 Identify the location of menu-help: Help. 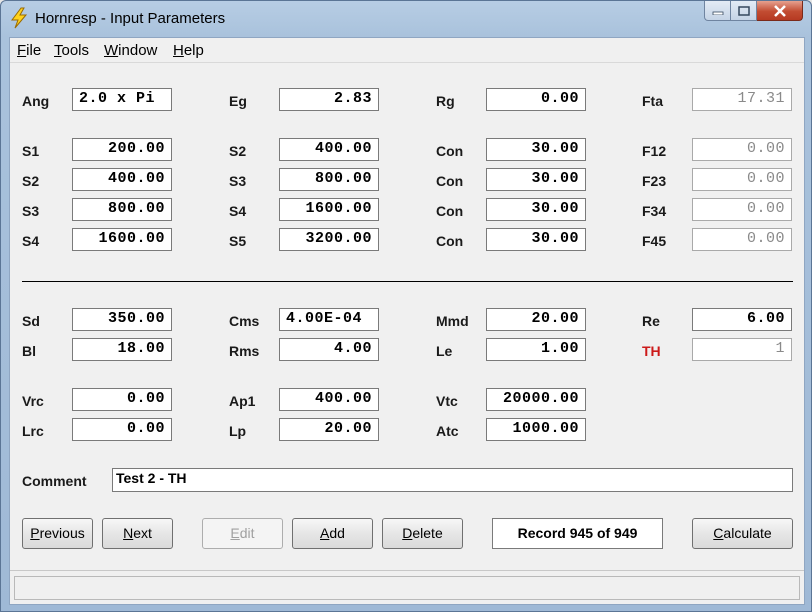
(188, 50).